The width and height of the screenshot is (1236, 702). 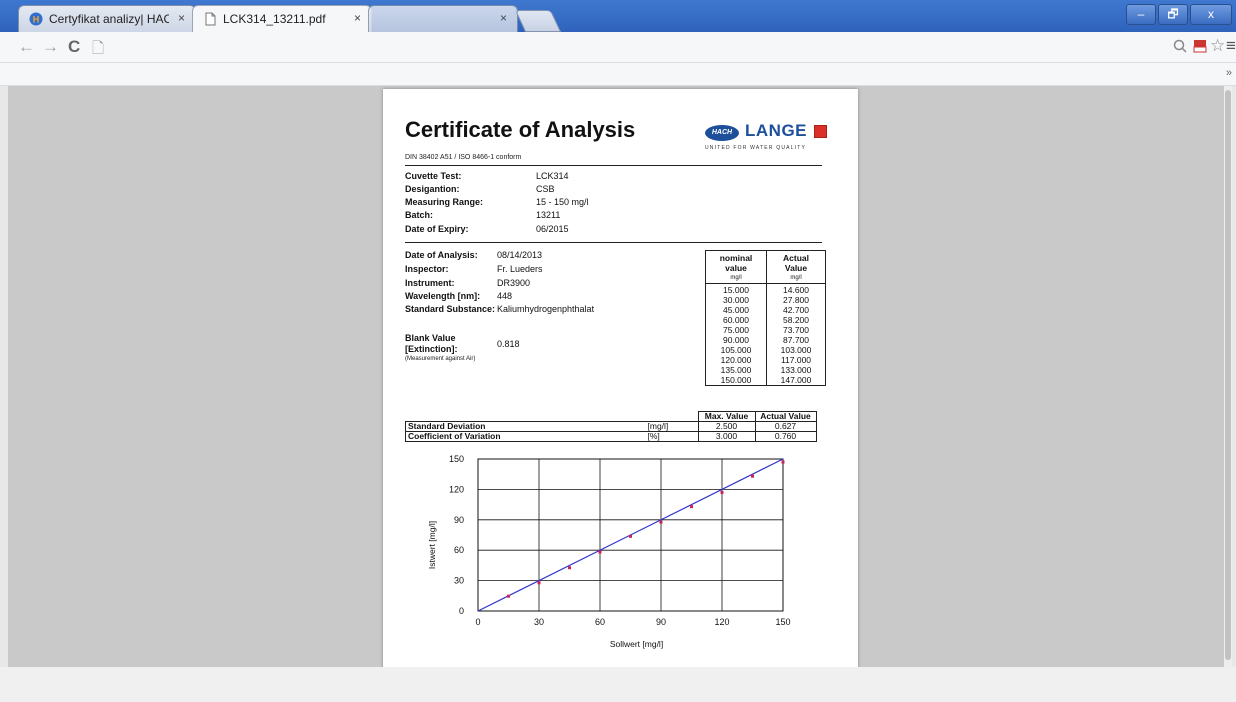 What do you see at coordinates (437, 229) in the screenshot?
I see `expiry-label: Date of Expiry:` at bounding box center [437, 229].